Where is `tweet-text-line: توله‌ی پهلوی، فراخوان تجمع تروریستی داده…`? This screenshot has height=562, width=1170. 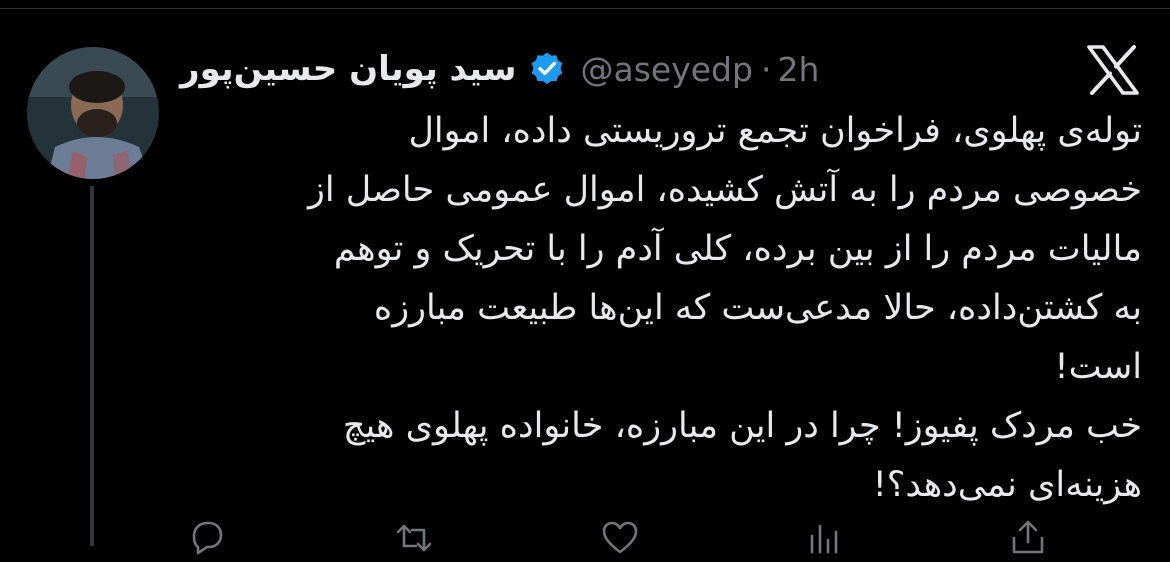
tweet-text-line: توله‌ی پهلوی، فراخوان تجمع تروریستی داده… is located at coordinates (775, 131).